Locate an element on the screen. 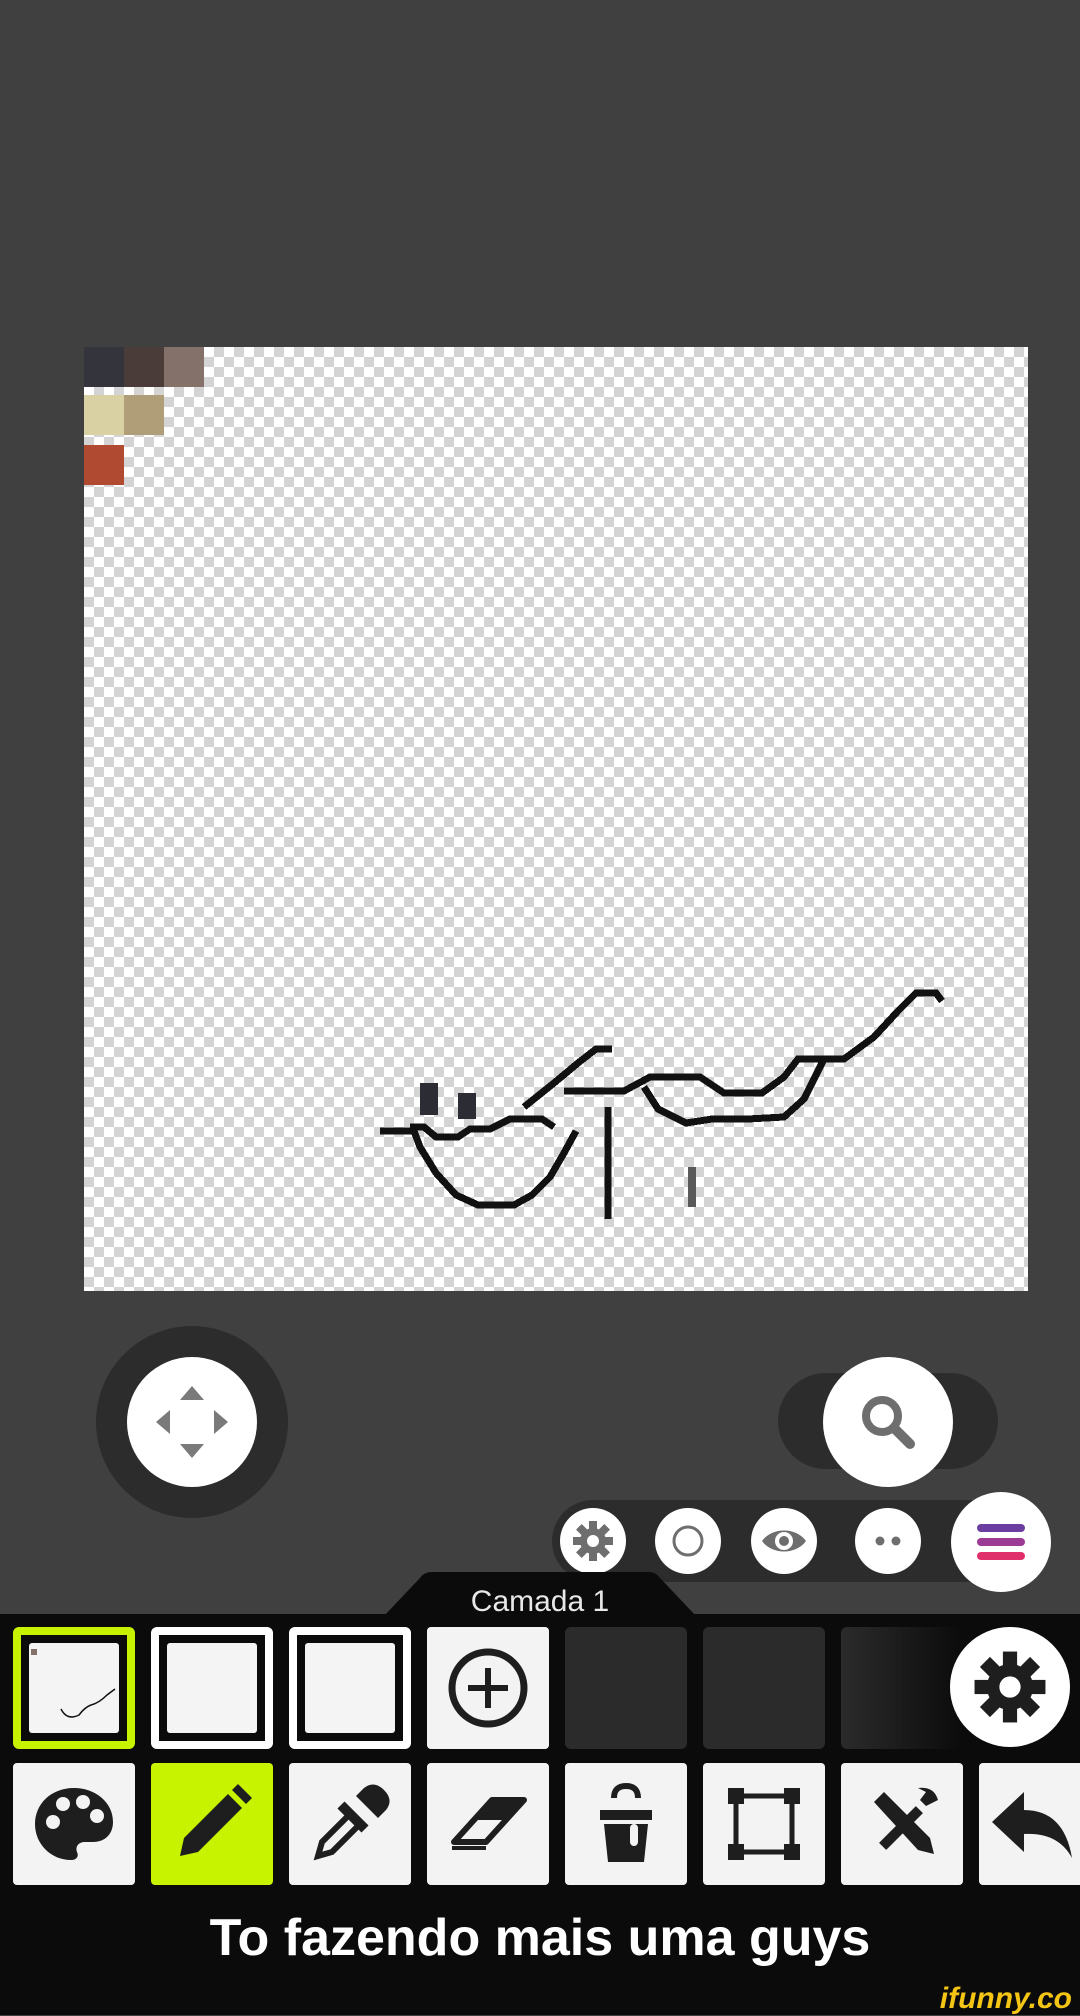  select-frame-icon is located at coordinates (764, 1824).